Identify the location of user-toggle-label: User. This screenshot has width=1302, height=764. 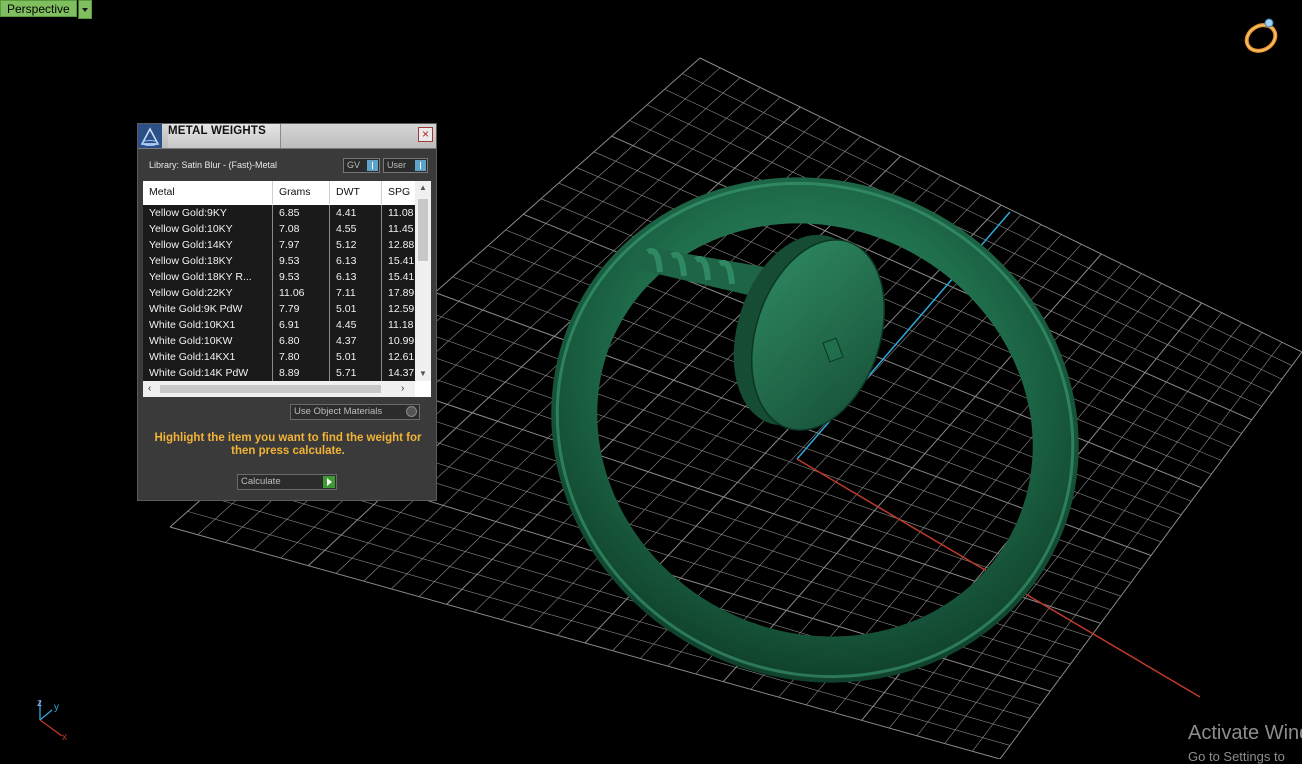
(397, 165).